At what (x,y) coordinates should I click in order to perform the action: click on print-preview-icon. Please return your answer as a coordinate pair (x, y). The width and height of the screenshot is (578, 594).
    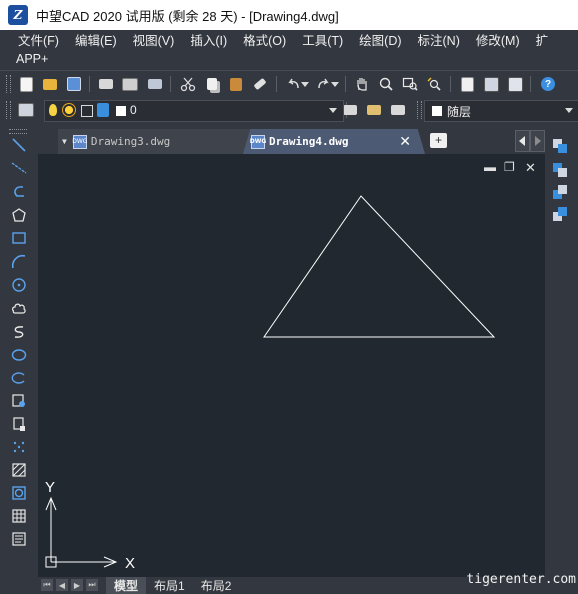
    Looking at the image, I should click on (130, 84).